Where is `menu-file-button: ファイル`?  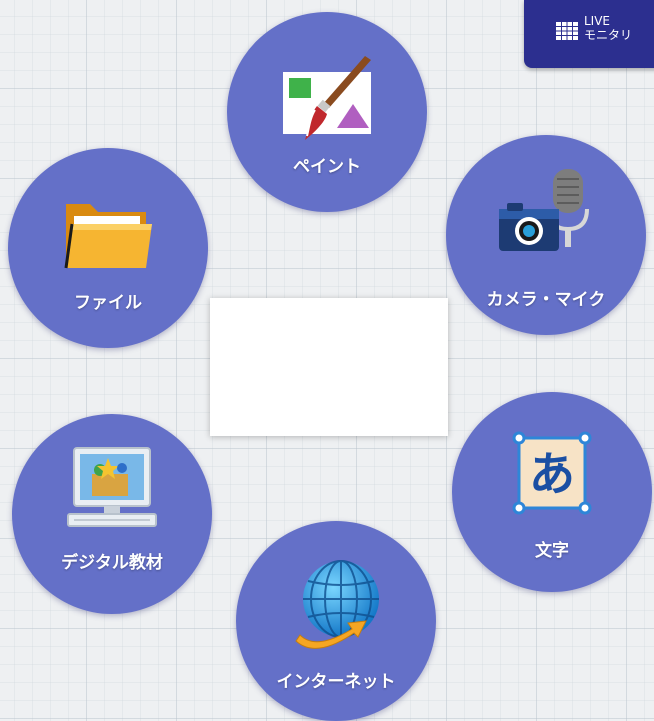
menu-file-button: ファイル is located at coordinates (108, 248).